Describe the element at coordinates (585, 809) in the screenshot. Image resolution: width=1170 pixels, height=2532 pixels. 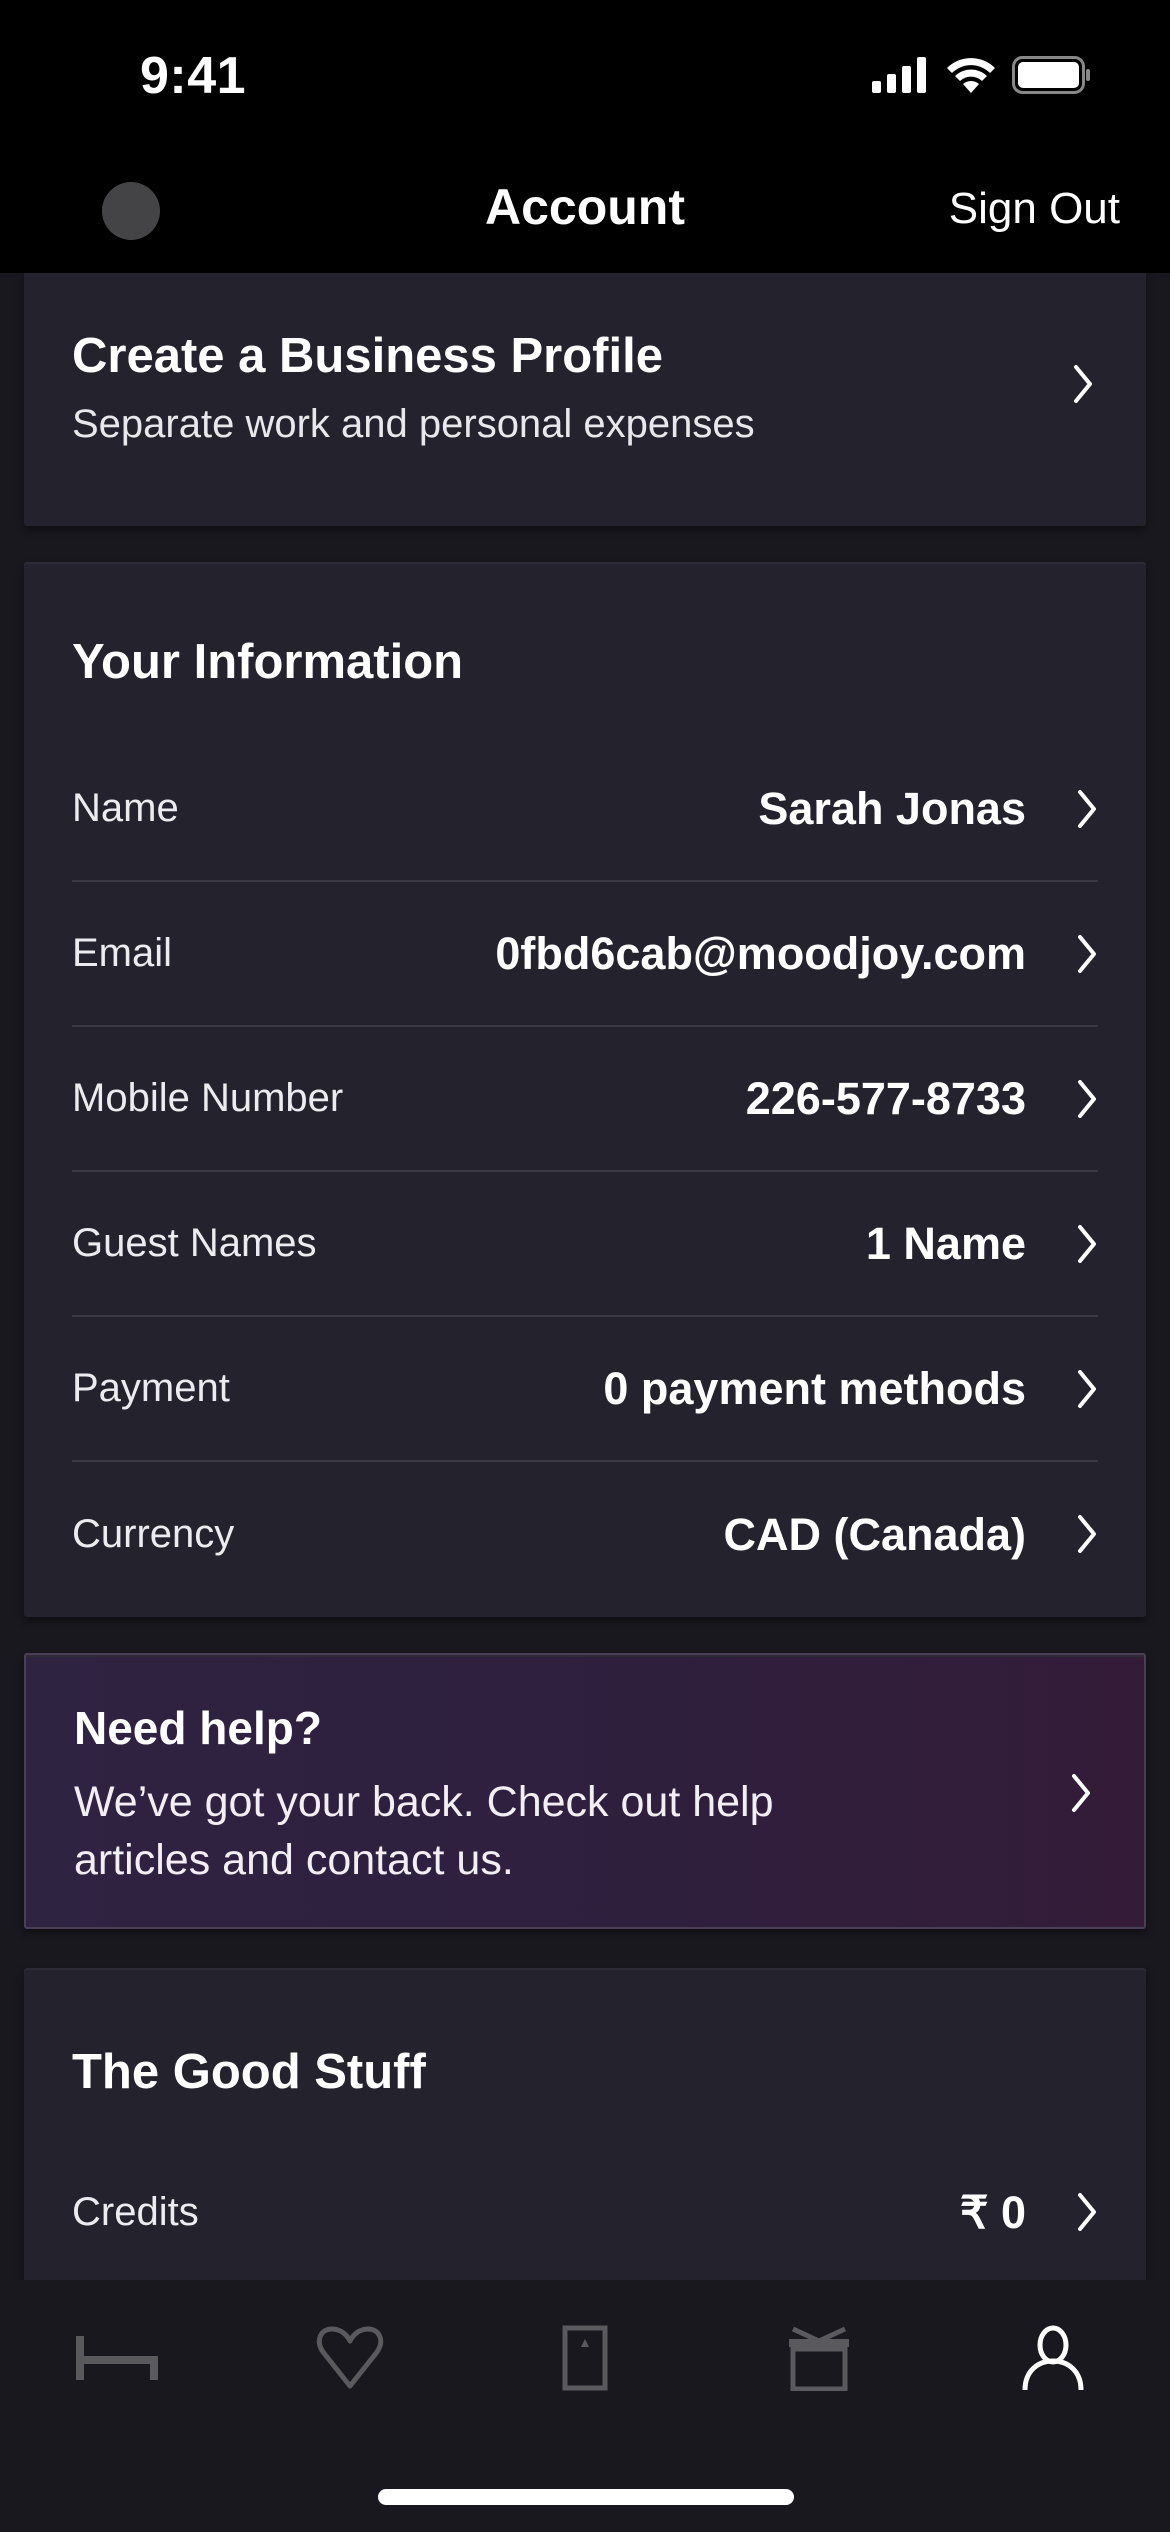
I see `info-row-name: Name Sarah Jonas` at that location.